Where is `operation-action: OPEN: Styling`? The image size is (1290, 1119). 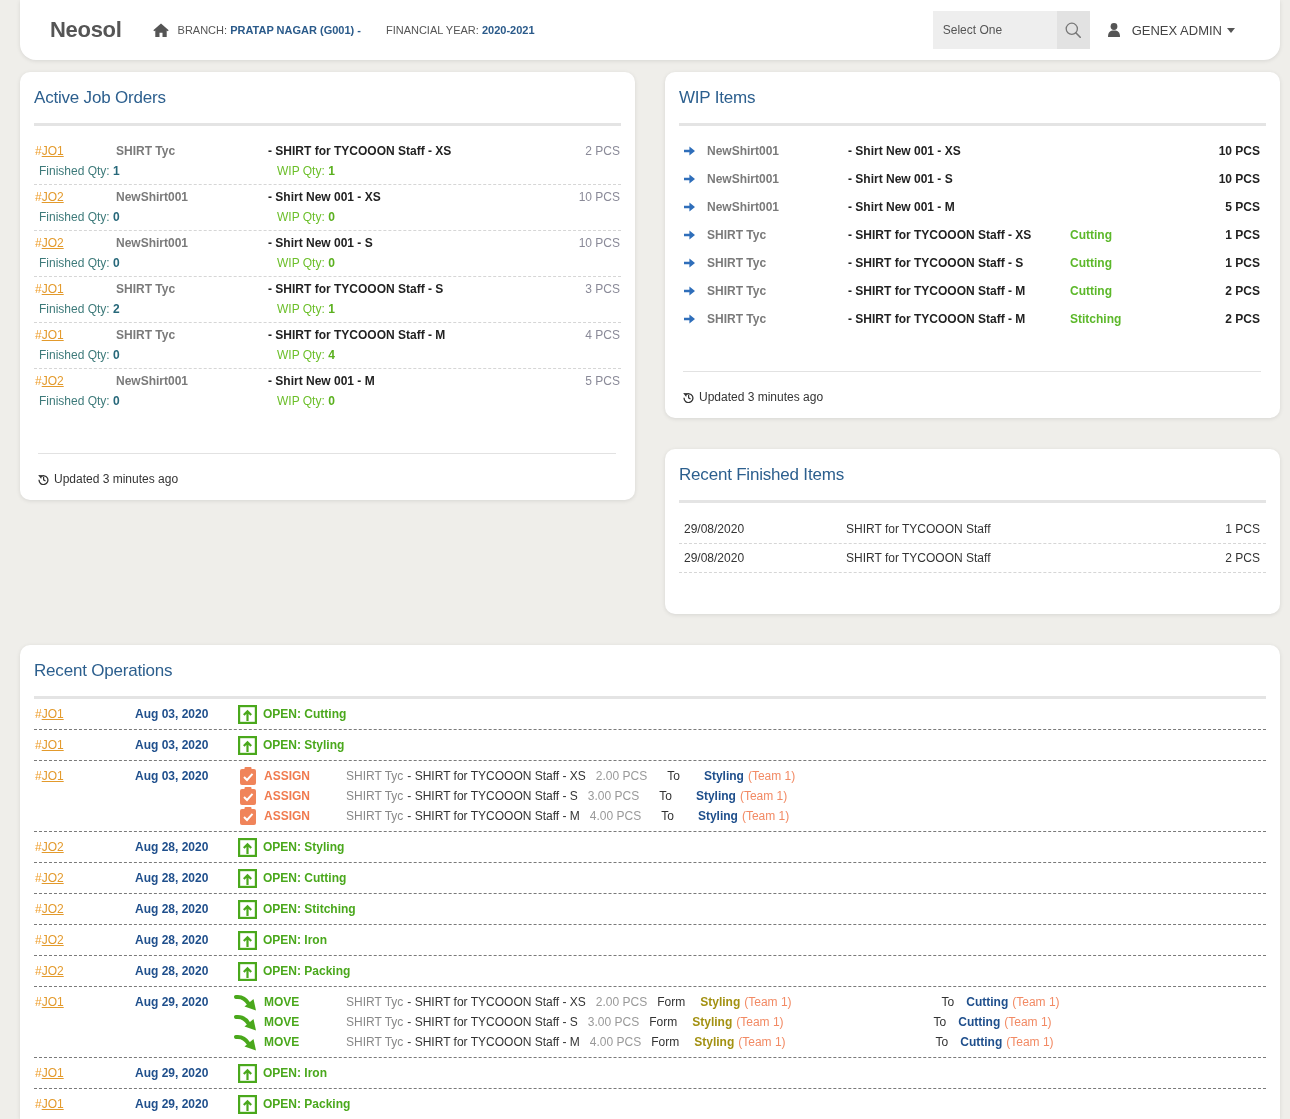 operation-action: OPEN: Styling is located at coordinates (304, 847).